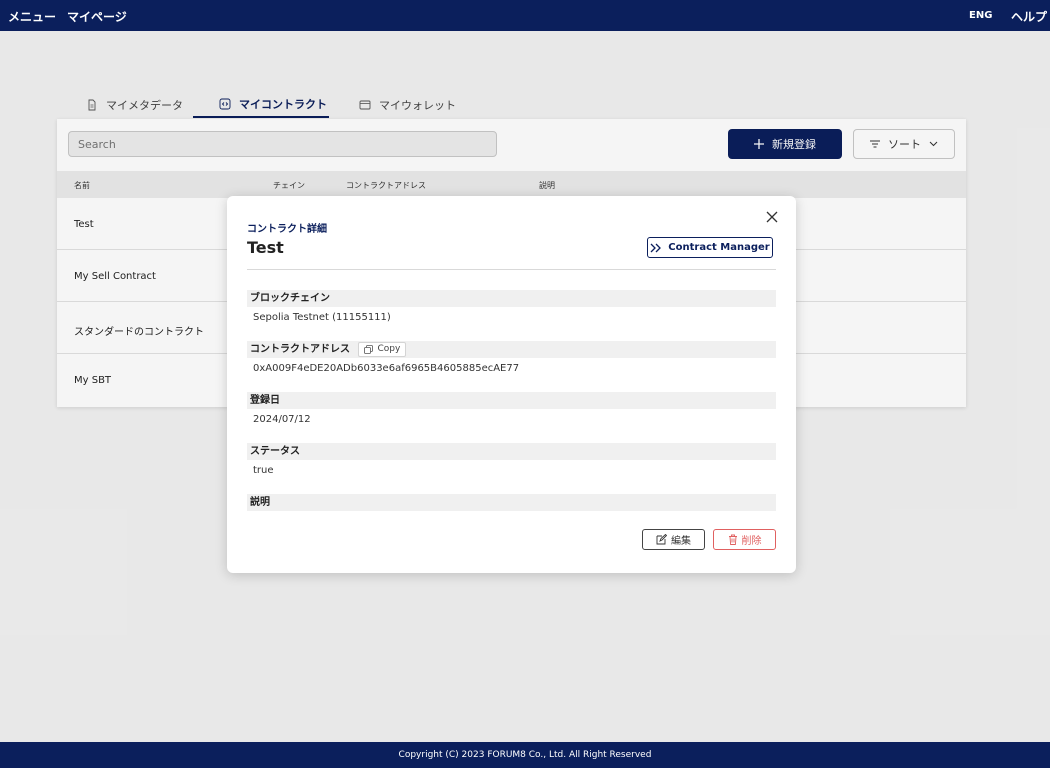 The image size is (1050, 768). What do you see at coordinates (263, 470) in the screenshot?
I see `field-value-status: true` at bounding box center [263, 470].